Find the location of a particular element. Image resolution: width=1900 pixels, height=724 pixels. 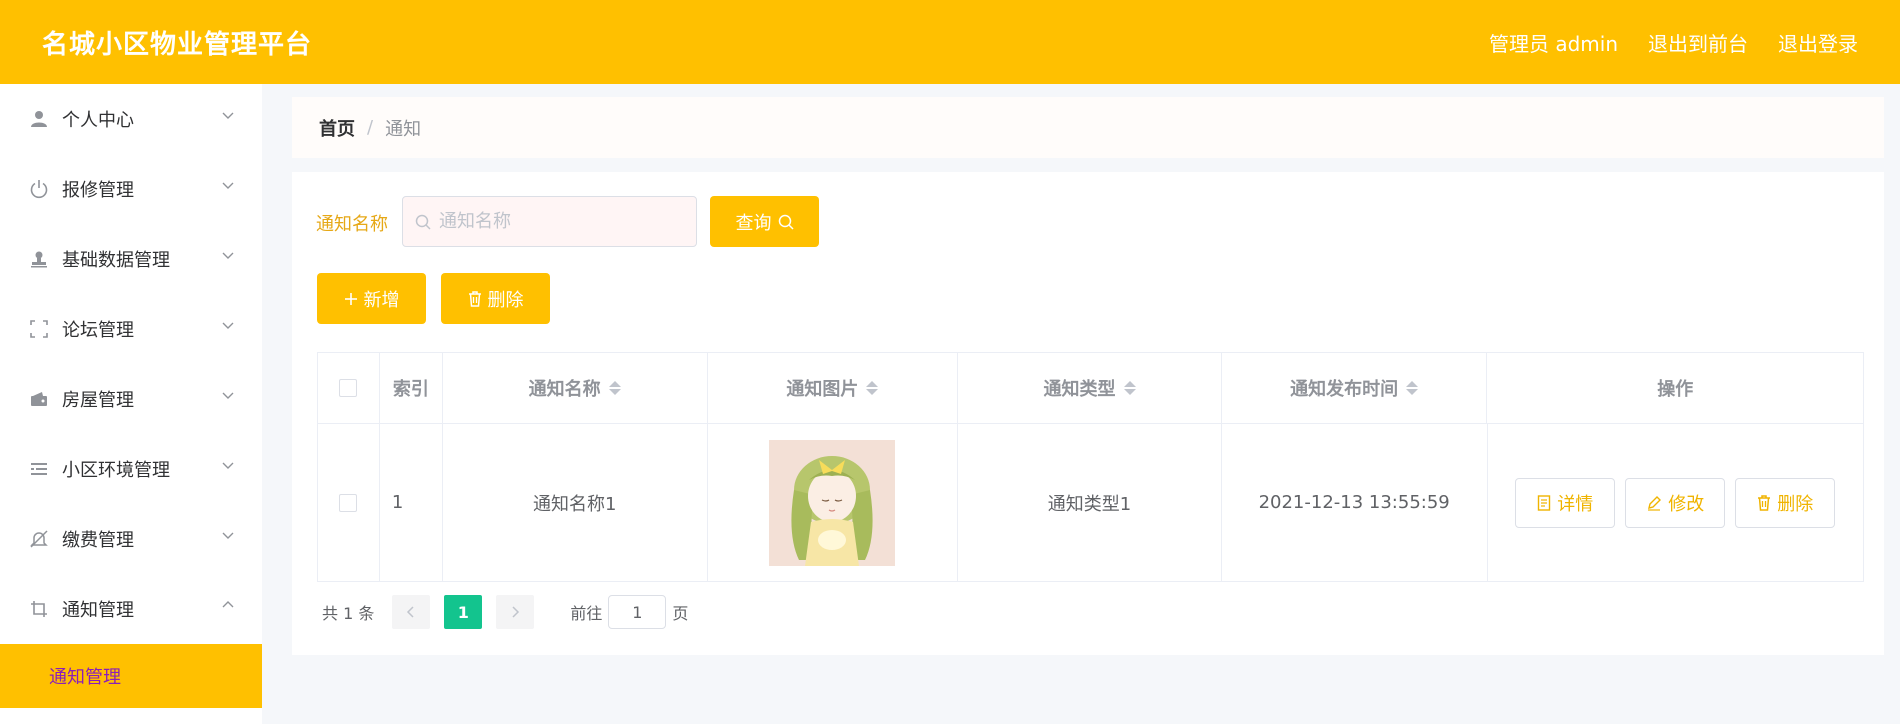

bell-off-icon is located at coordinates (39, 539).